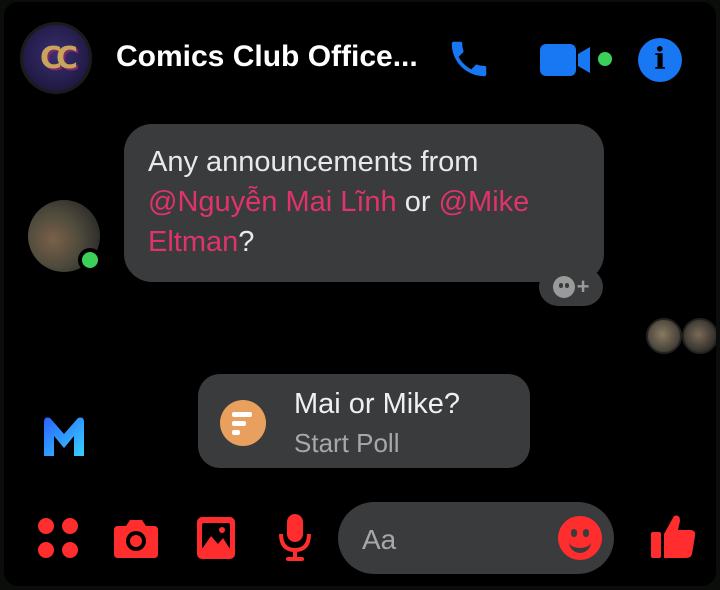 The height and width of the screenshot is (590, 720). What do you see at coordinates (90, 260) in the screenshot?
I see `online-status-dot` at bounding box center [90, 260].